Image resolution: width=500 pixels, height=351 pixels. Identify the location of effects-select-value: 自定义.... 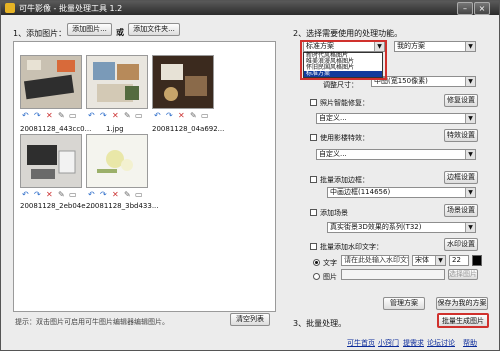
(333, 154).